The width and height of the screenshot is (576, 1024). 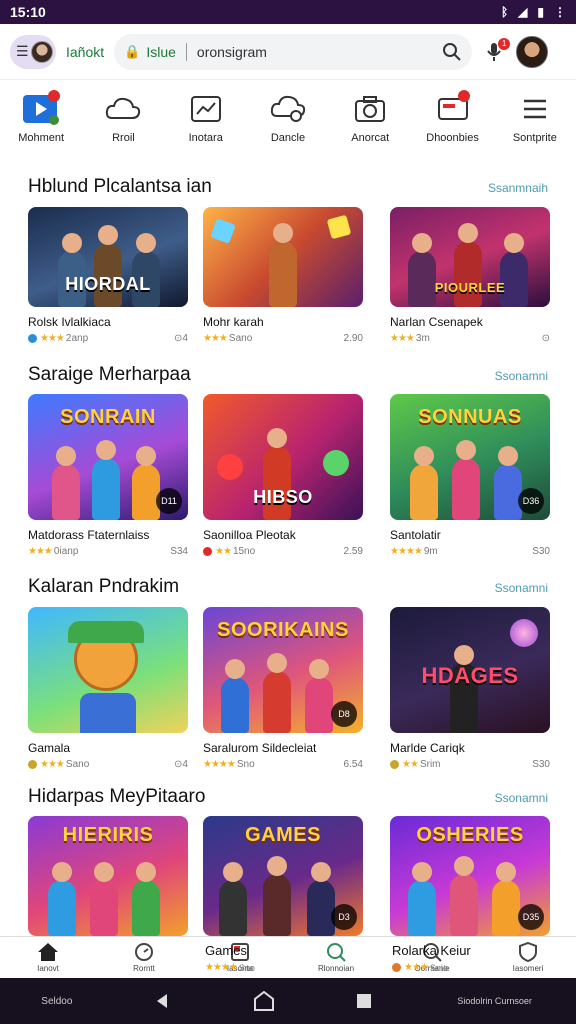 What do you see at coordinates (179, 551) in the screenshot?
I see `game-meta-right: S34` at bounding box center [179, 551].